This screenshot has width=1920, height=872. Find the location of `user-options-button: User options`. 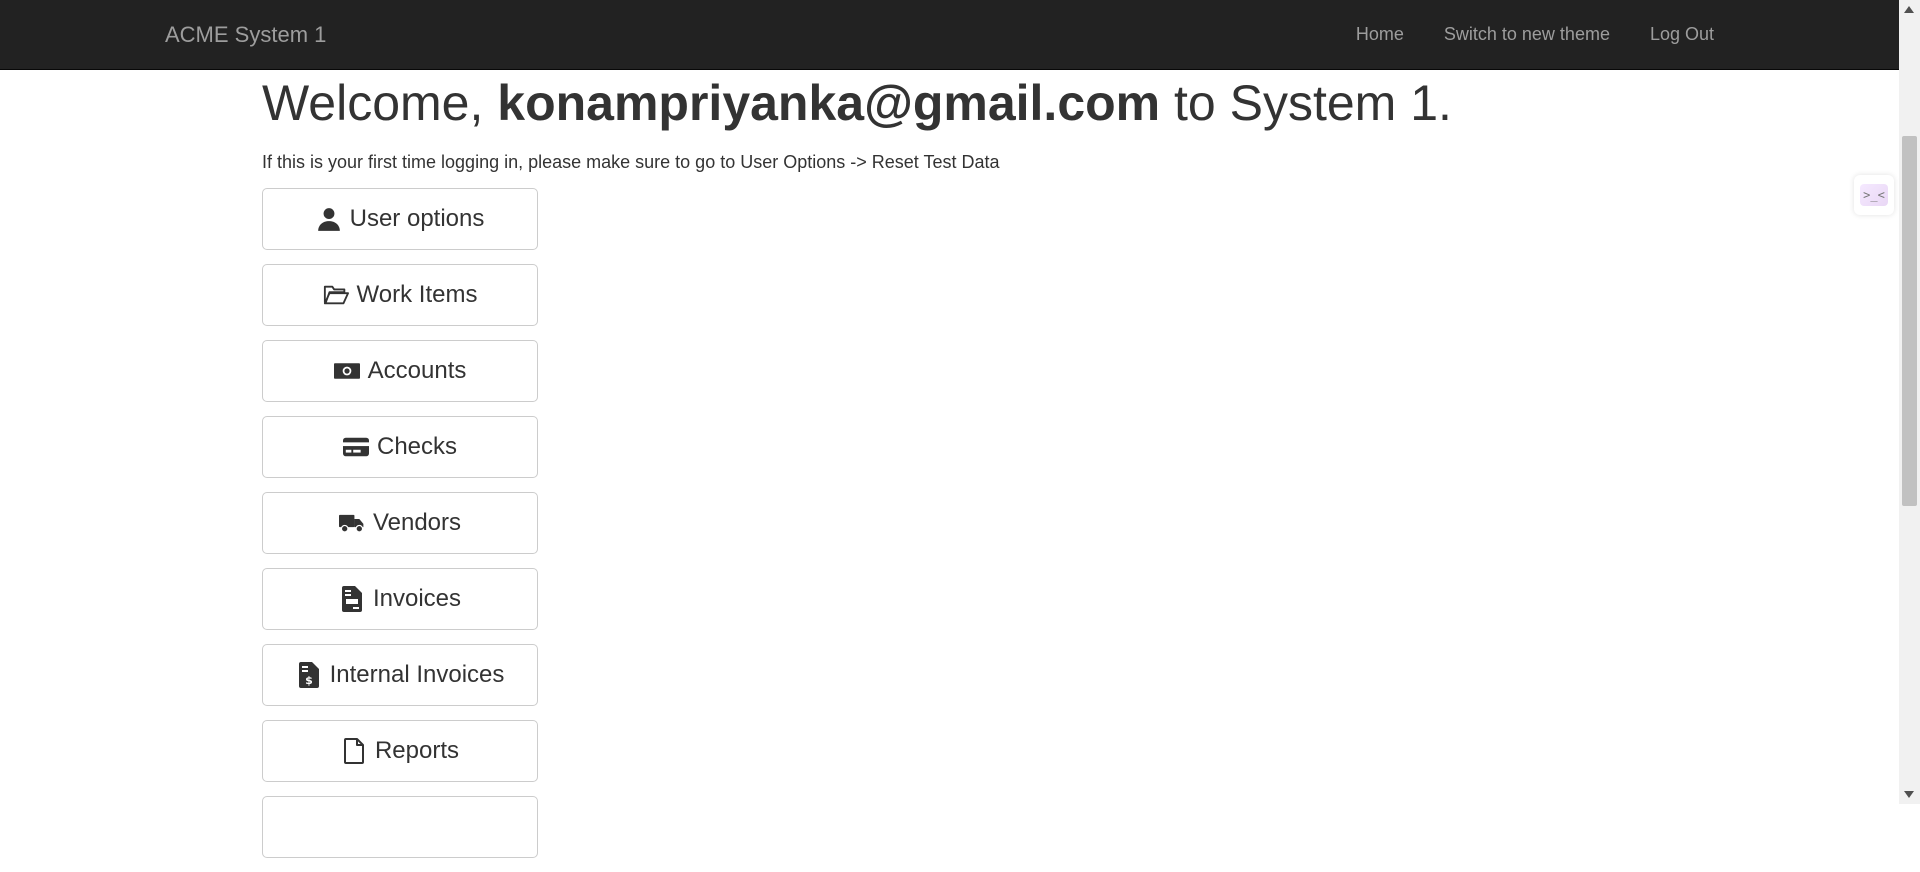

user-options-button: User options is located at coordinates (400, 219).